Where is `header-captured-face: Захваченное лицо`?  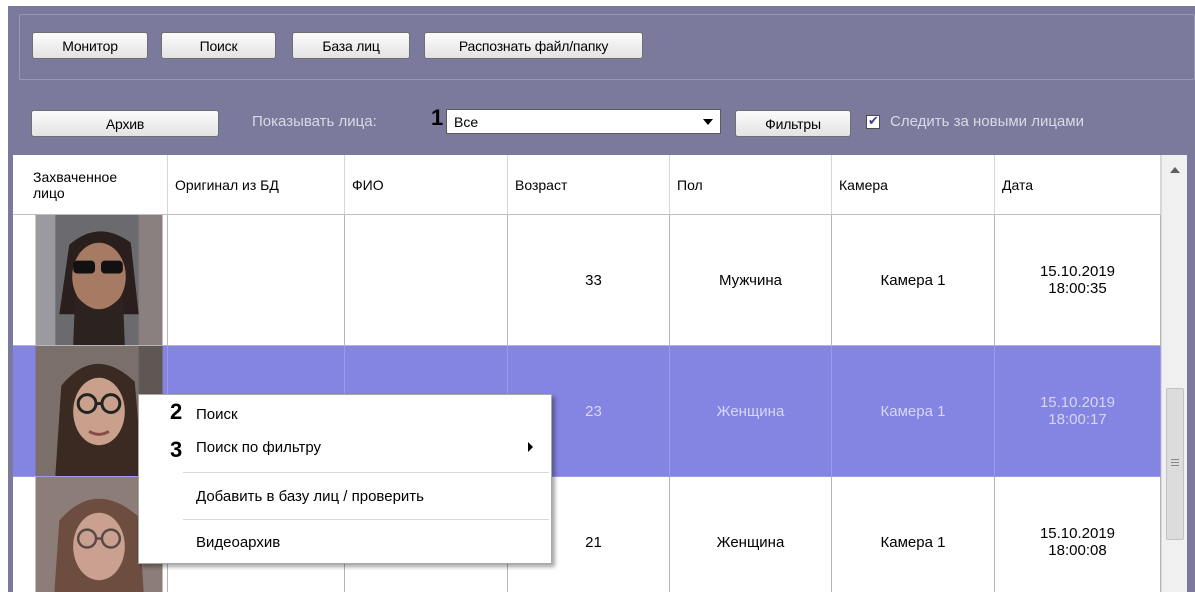
header-captured-face: Захваченное лицо is located at coordinates (90, 185).